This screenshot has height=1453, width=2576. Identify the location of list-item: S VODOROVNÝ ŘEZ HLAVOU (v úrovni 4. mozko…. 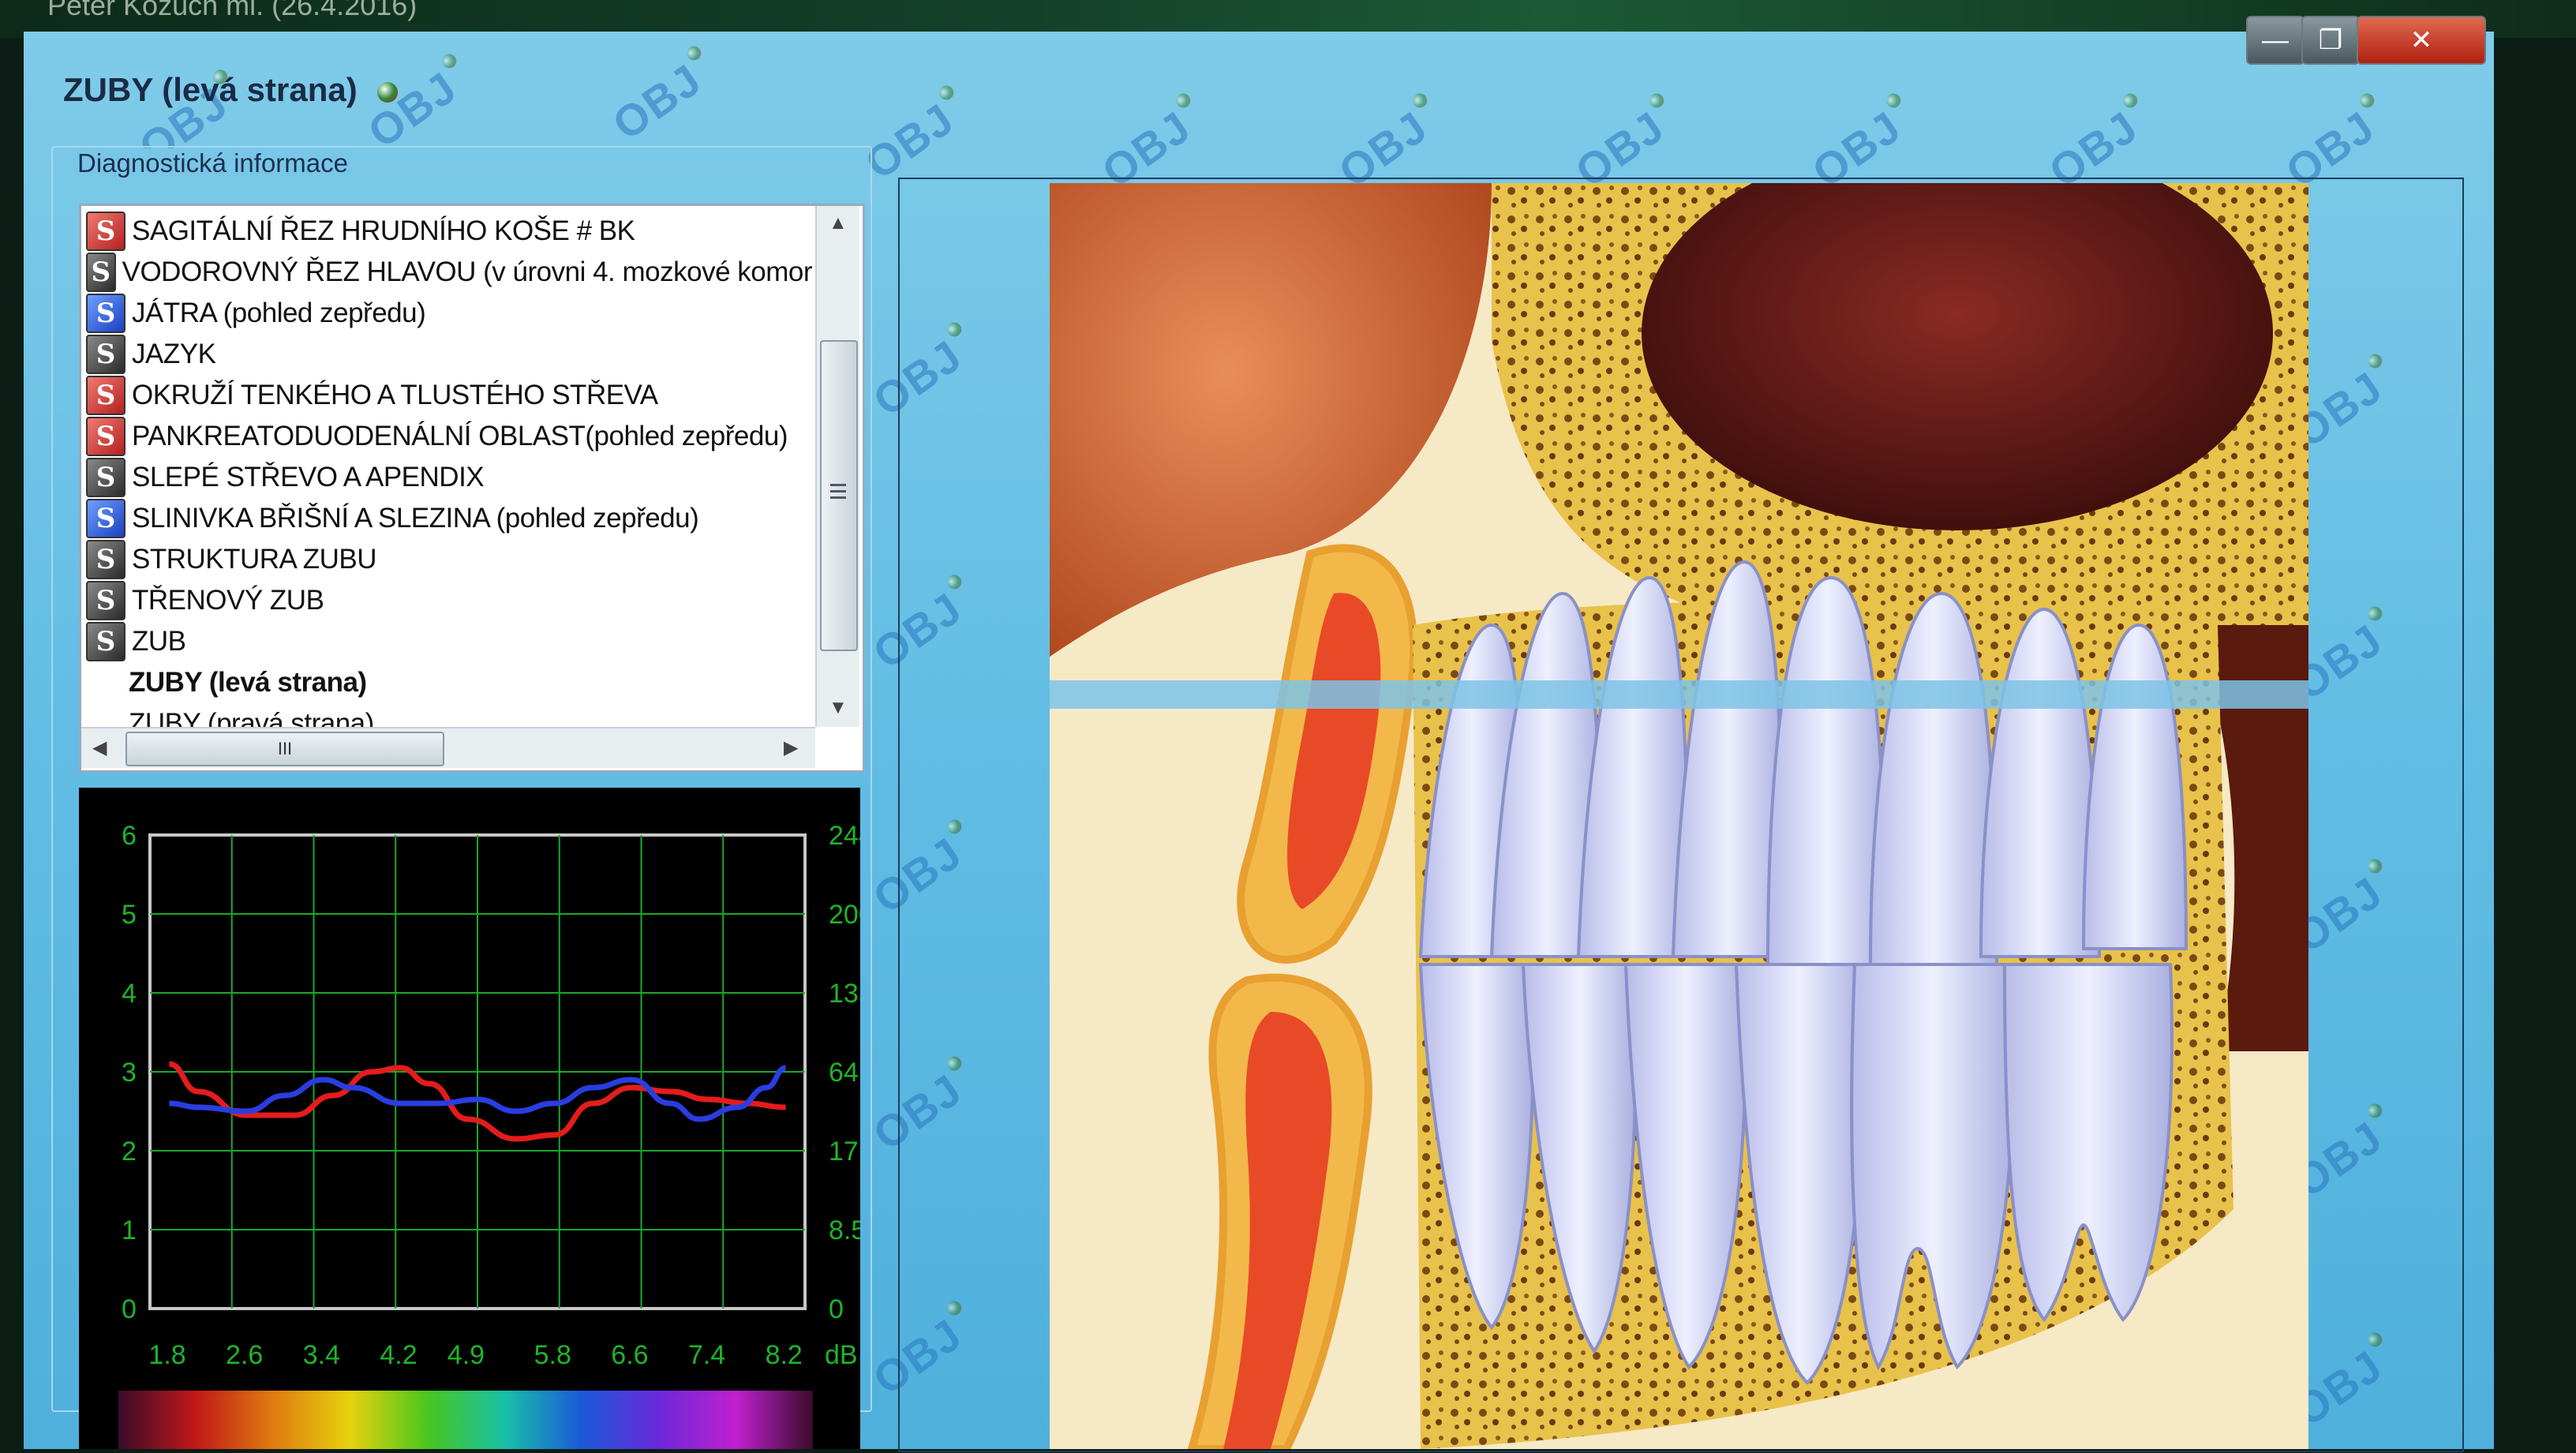
(449, 272).